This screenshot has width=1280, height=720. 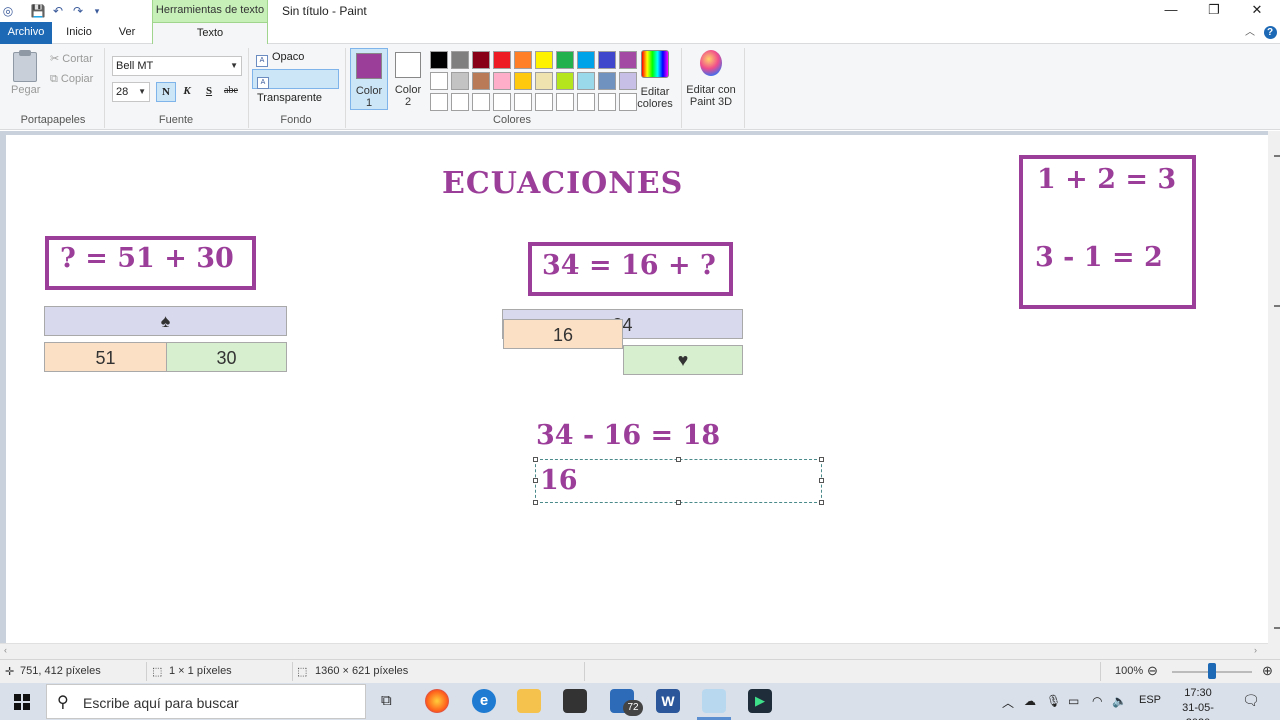 What do you see at coordinates (760, 701) in the screenshot?
I see `recorder-icon: ▶` at bounding box center [760, 701].